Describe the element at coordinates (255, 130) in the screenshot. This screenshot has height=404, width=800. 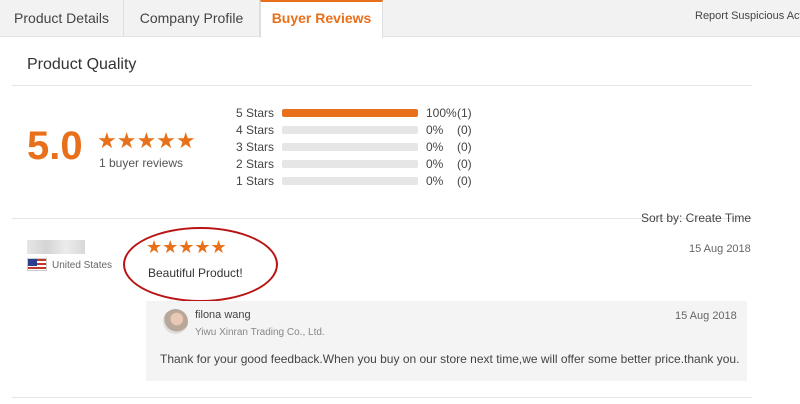
I see `rating-label: 4 Stars` at that location.